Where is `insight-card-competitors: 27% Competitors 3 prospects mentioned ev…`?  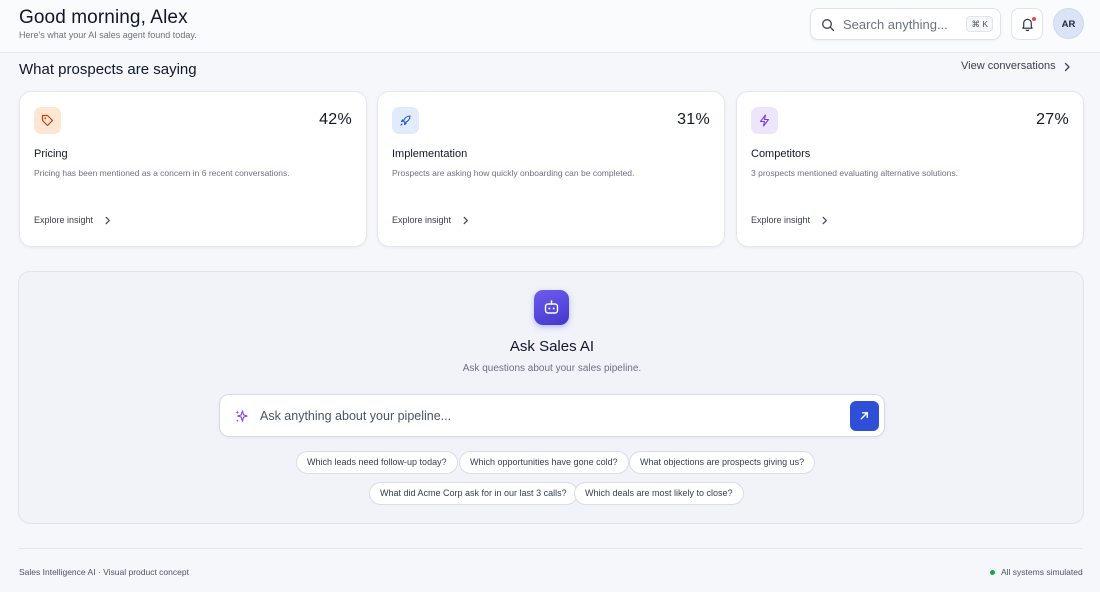
insight-card-competitors: 27% Competitors 3 prospects mentioned ev… is located at coordinates (910, 169).